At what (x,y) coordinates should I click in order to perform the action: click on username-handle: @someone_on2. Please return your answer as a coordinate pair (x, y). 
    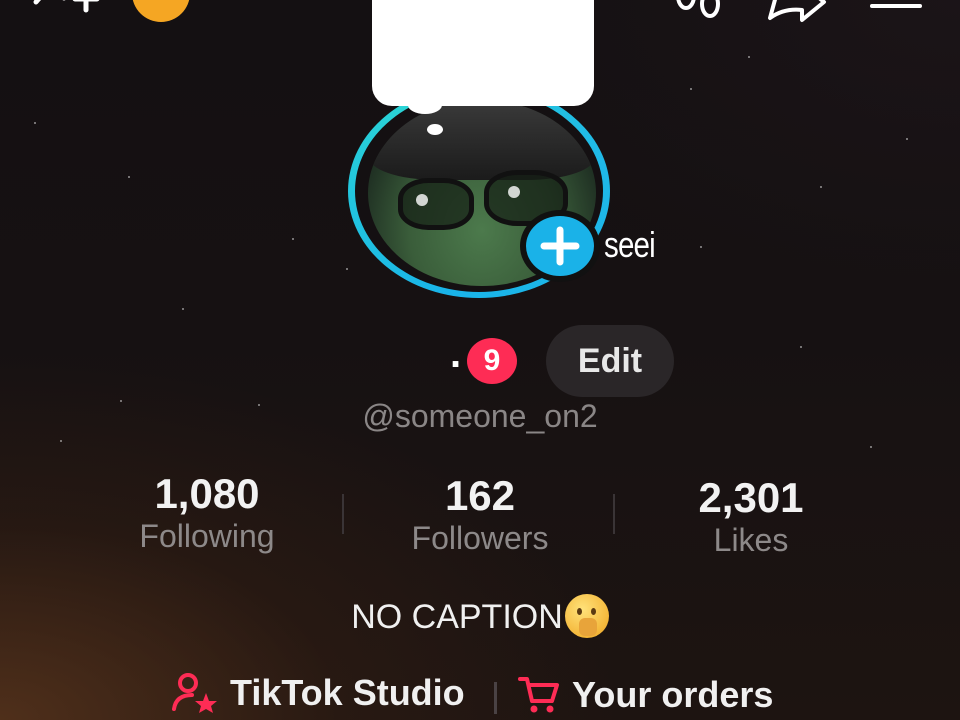
    Looking at the image, I should click on (480, 416).